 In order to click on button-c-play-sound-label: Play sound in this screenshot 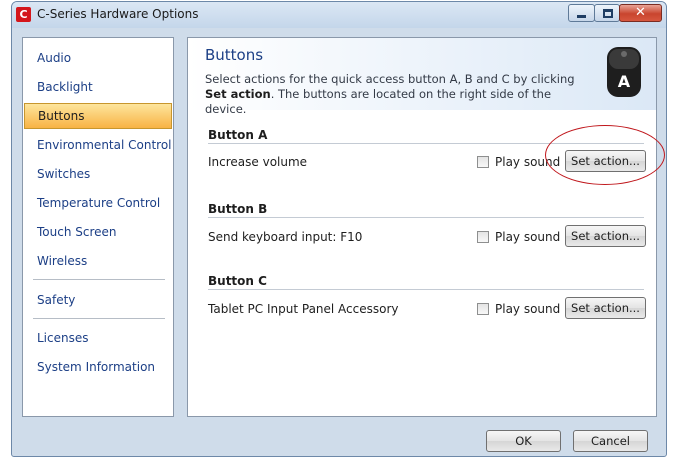, I will do `click(527, 309)`.